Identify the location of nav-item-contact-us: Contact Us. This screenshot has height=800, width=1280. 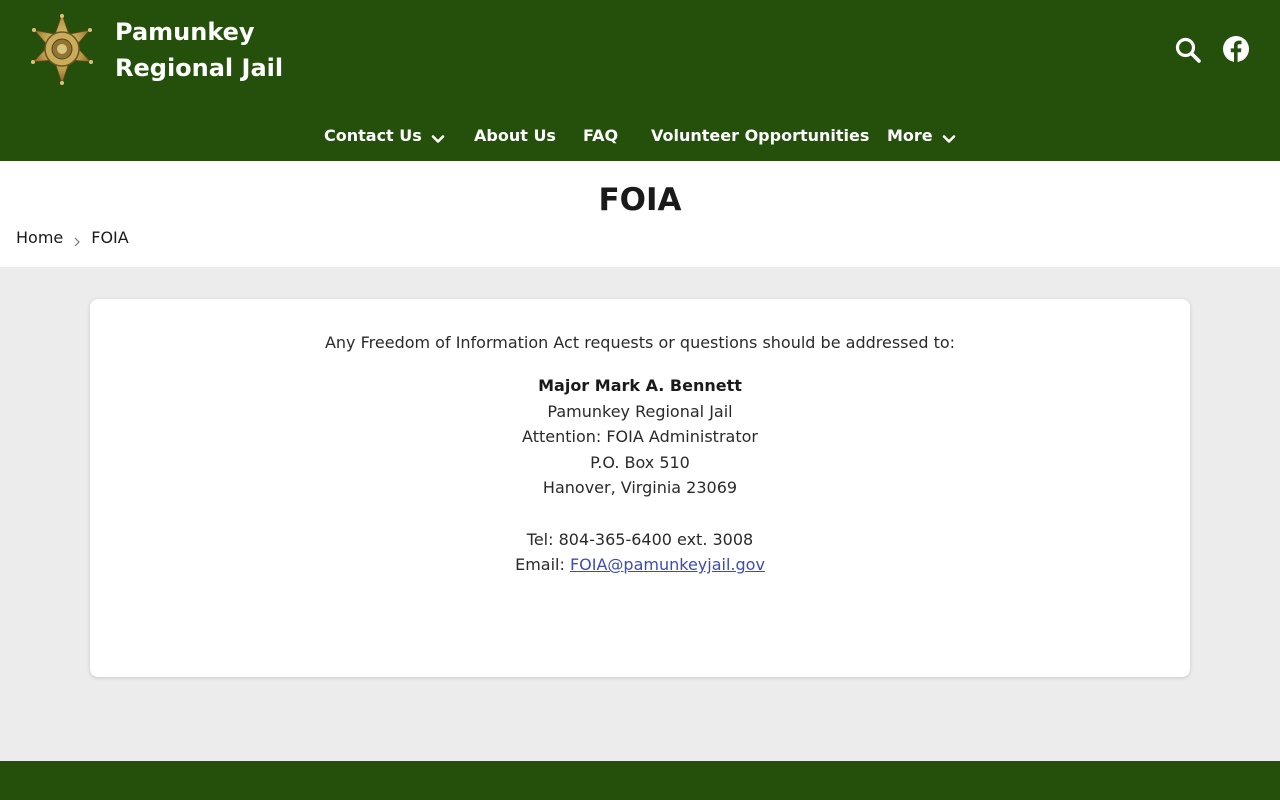
(385, 136).